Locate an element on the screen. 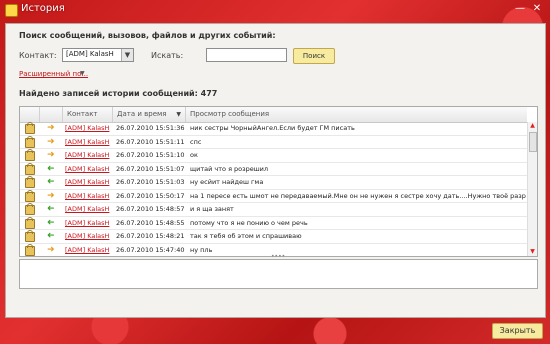 The height and width of the screenshot is (344, 550). scrollbar-thumb is located at coordinates (533, 142).